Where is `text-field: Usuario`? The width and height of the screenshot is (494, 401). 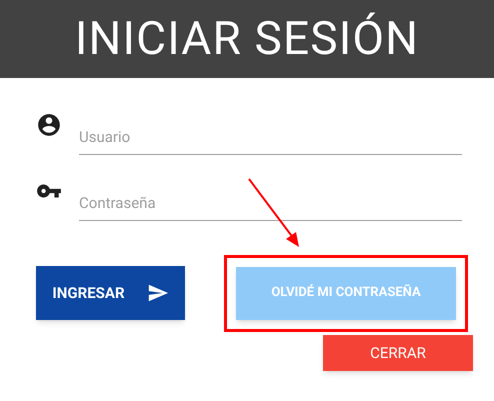
text-field: Usuario is located at coordinates (270, 133).